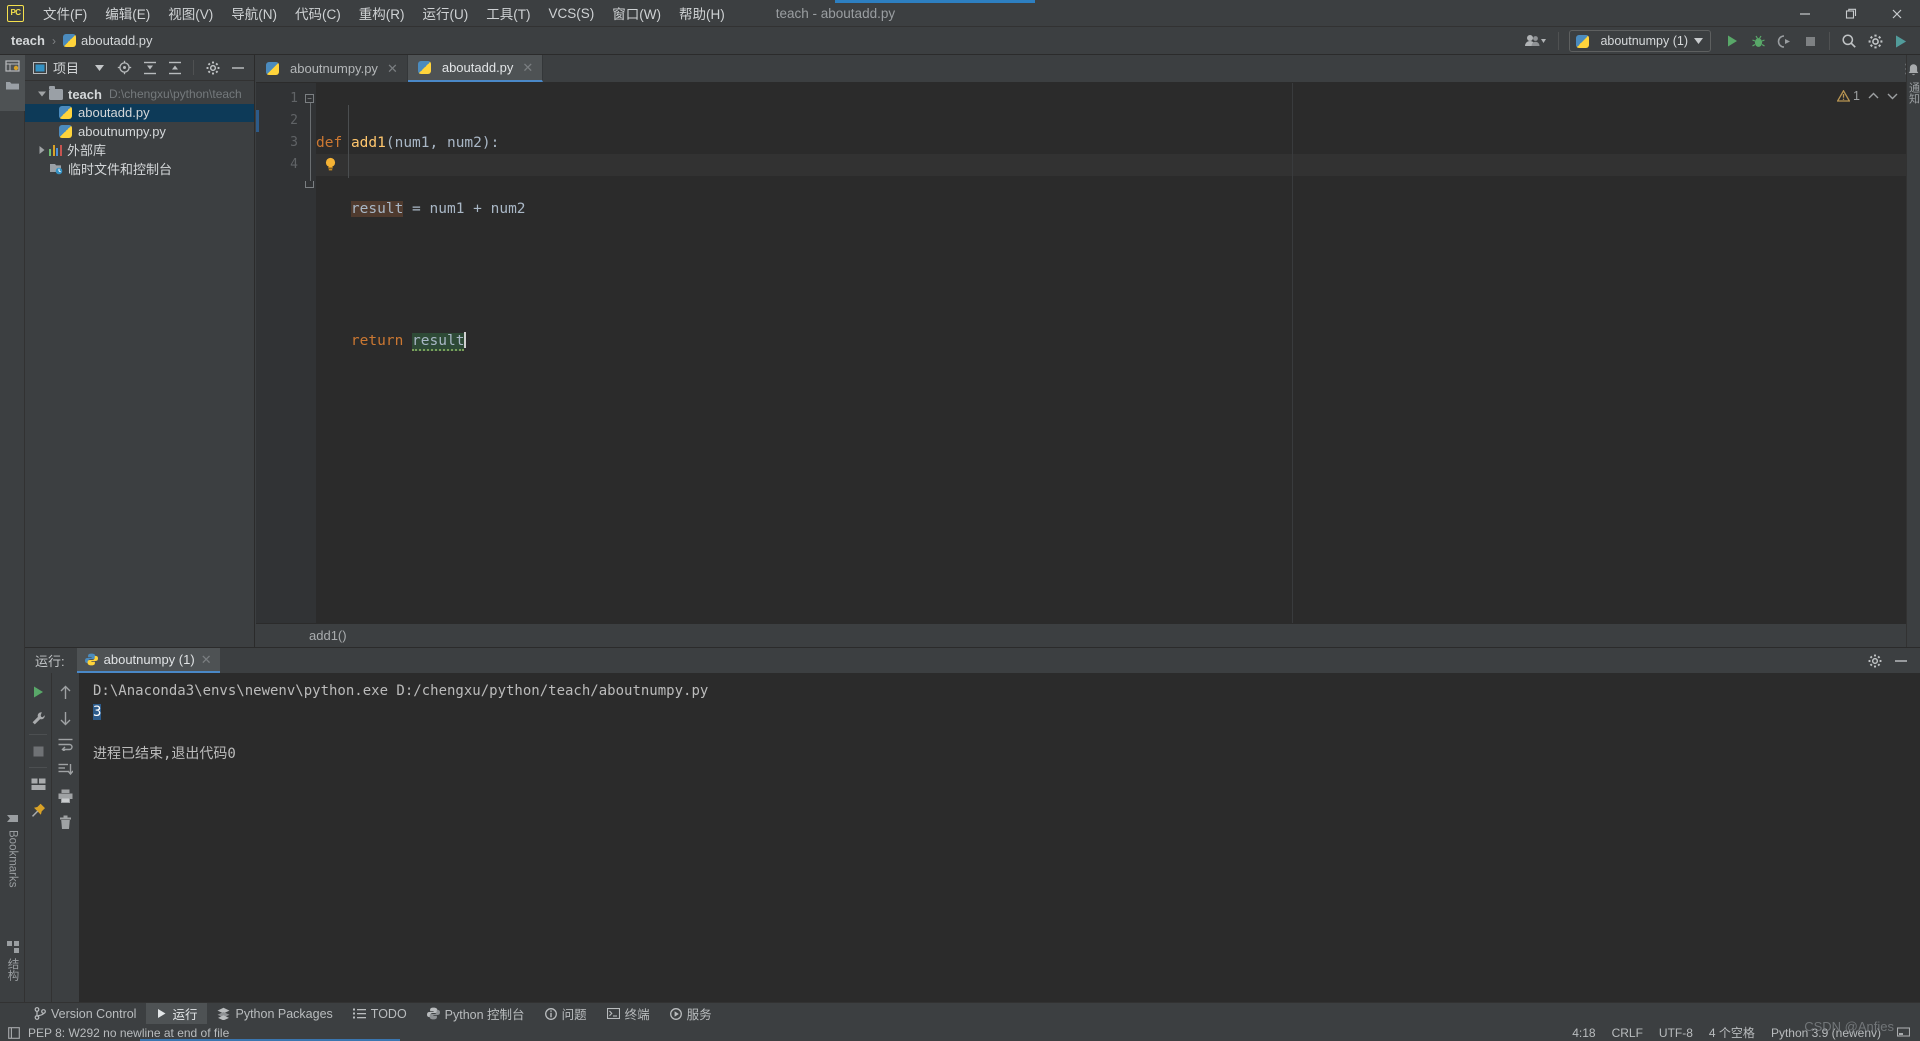  I want to click on layout-icon, so click(38, 784).